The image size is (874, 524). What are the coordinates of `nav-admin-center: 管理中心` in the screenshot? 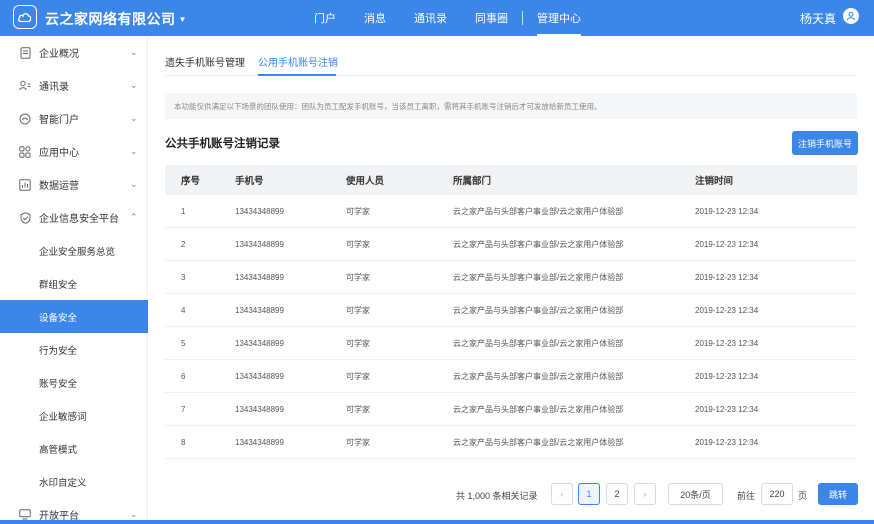 It's located at (559, 18).